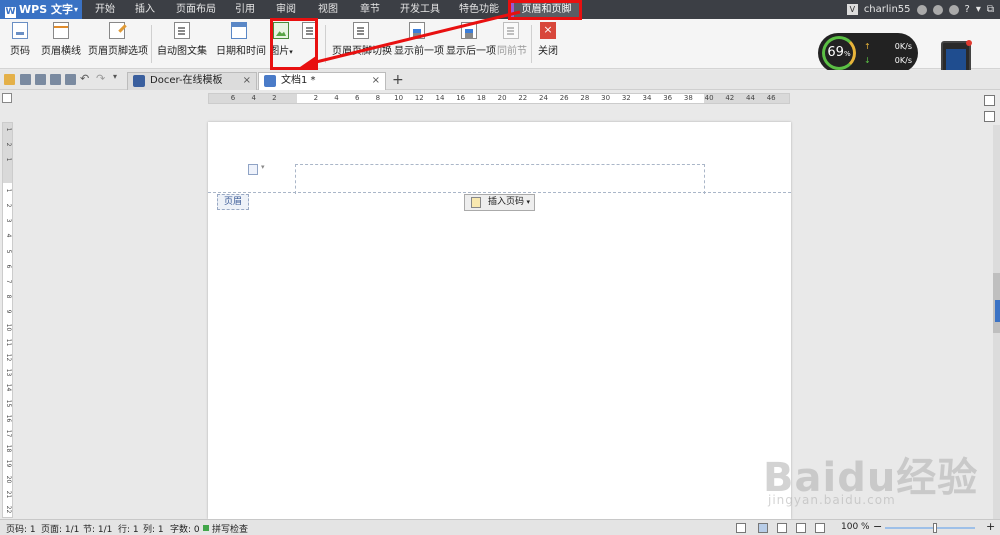  I want to click on same-as-previous-button: 同前节, so click(512, 44).